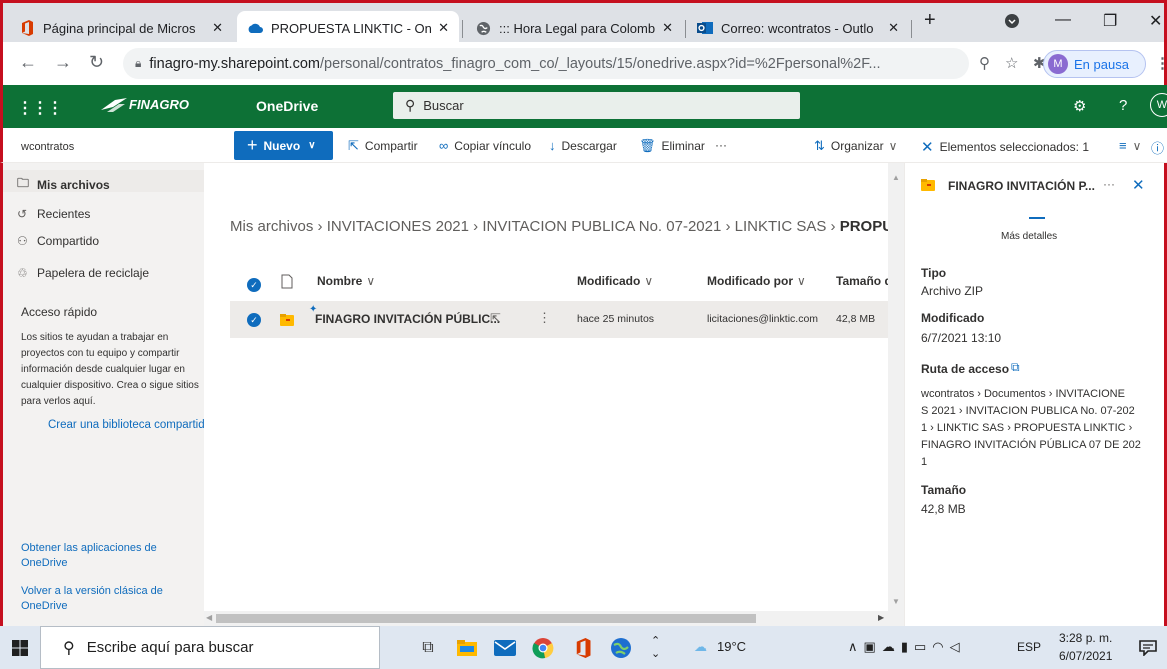  What do you see at coordinates (952, 291) in the screenshot?
I see `type-value: Archivo ZIP` at bounding box center [952, 291].